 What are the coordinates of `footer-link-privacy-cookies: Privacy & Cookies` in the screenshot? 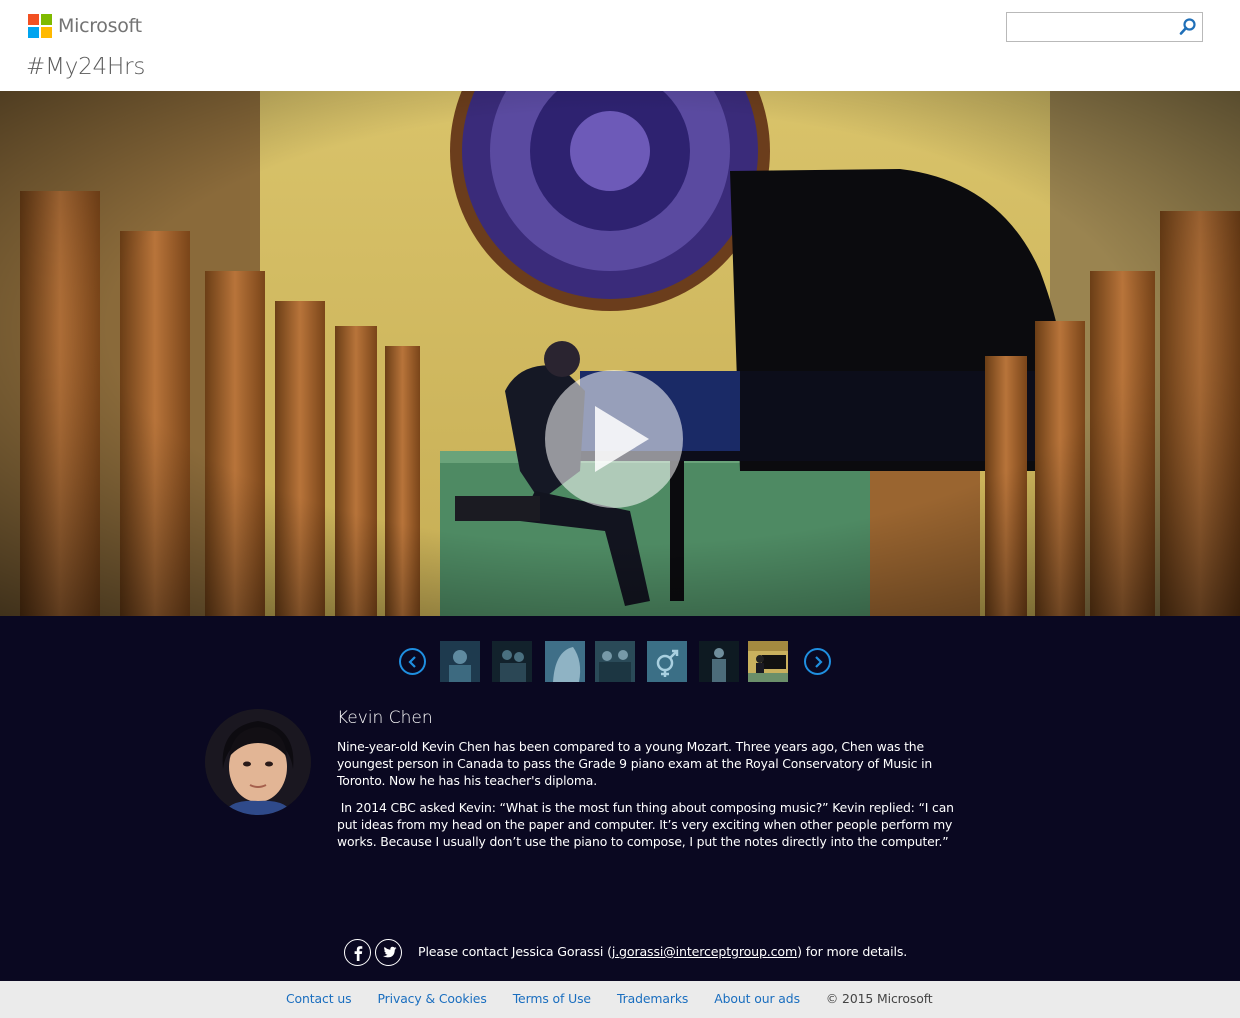 It's located at (431, 998).